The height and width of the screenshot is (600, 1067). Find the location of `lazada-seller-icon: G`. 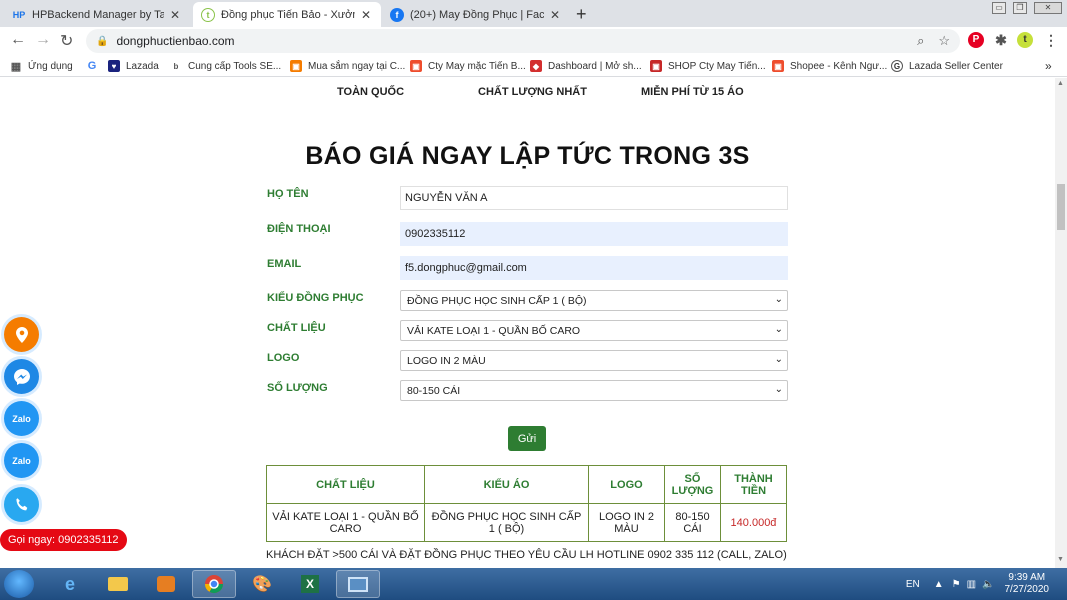

lazada-seller-icon: G is located at coordinates (897, 66).